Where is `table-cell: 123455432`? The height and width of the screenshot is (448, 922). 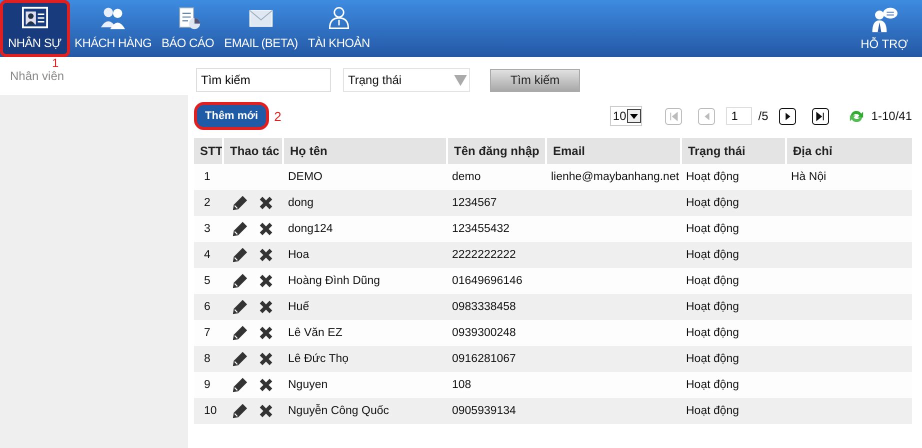
table-cell: 123455432 is located at coordinates (481, 229).